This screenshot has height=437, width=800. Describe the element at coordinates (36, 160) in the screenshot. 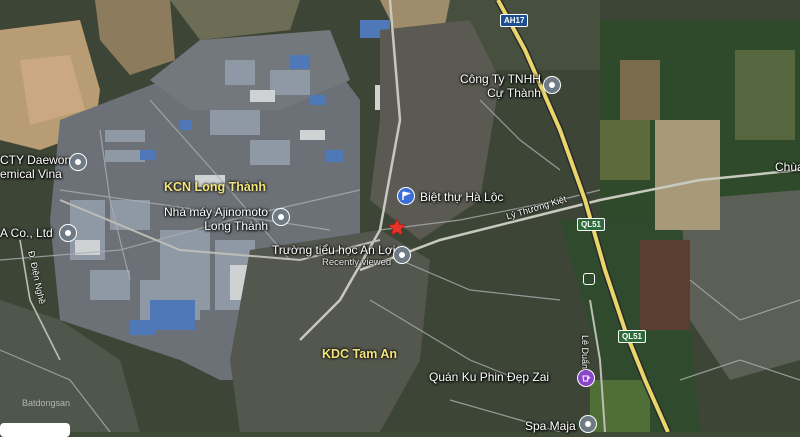

I see `daewon-label-line1: CTY Daewon` at that location.